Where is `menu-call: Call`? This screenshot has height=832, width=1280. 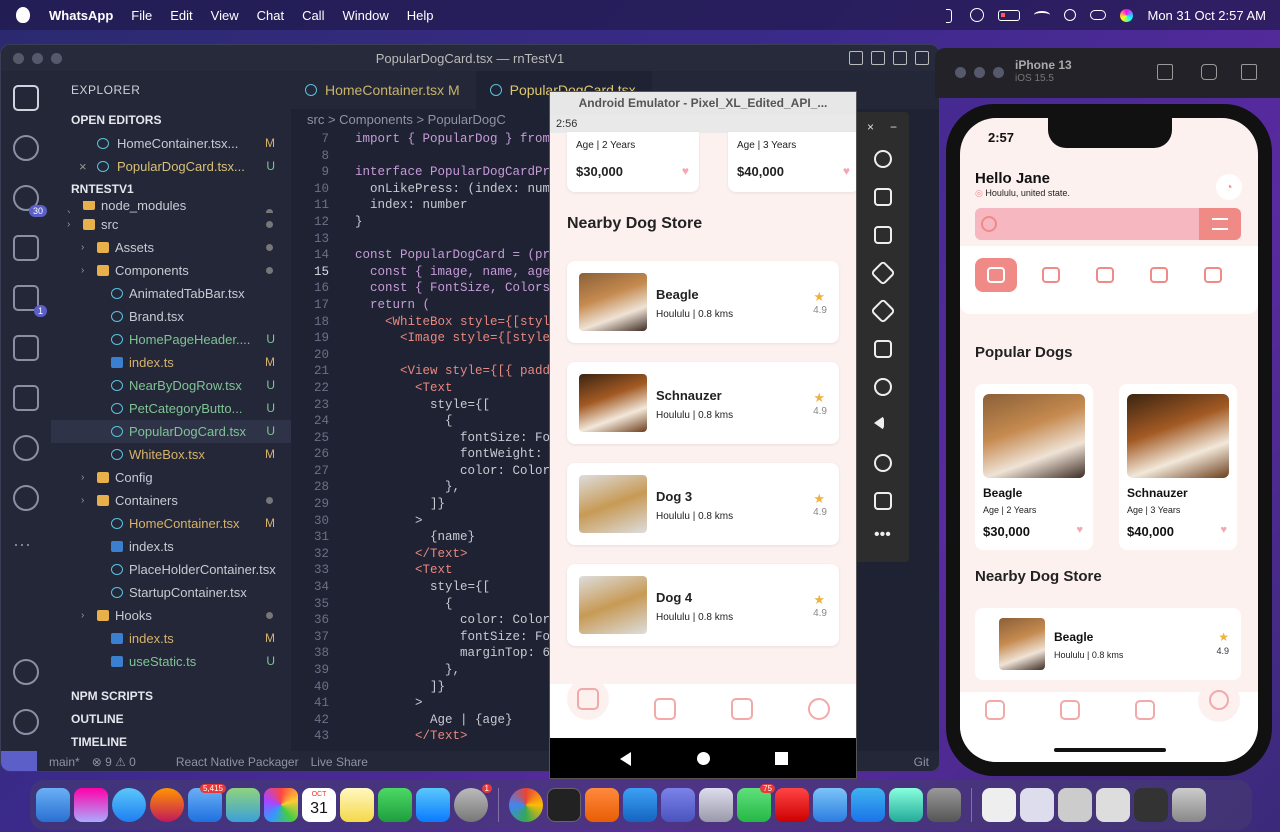
menu-call: Call is located at coordinates (313, 15).